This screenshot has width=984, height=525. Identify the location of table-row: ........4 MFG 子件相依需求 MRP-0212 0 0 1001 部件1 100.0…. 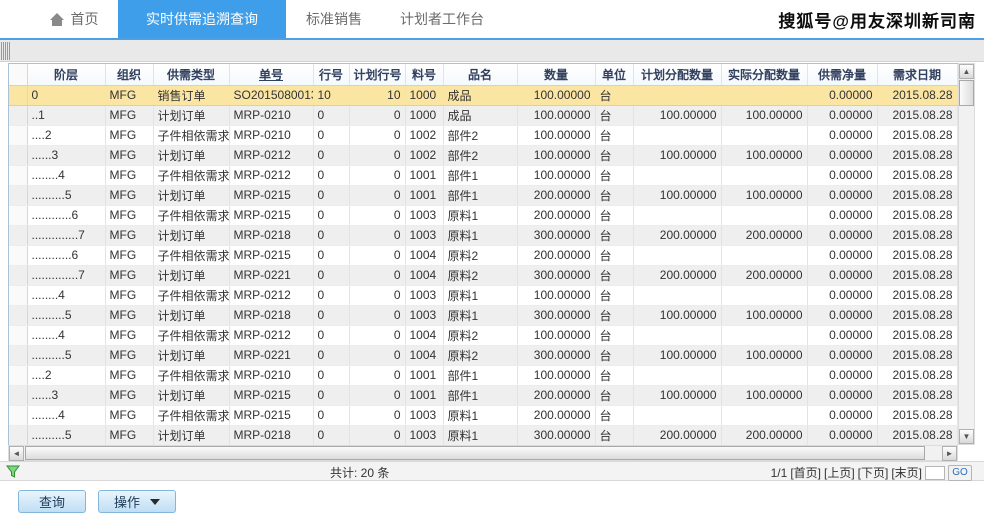
(483, 175).